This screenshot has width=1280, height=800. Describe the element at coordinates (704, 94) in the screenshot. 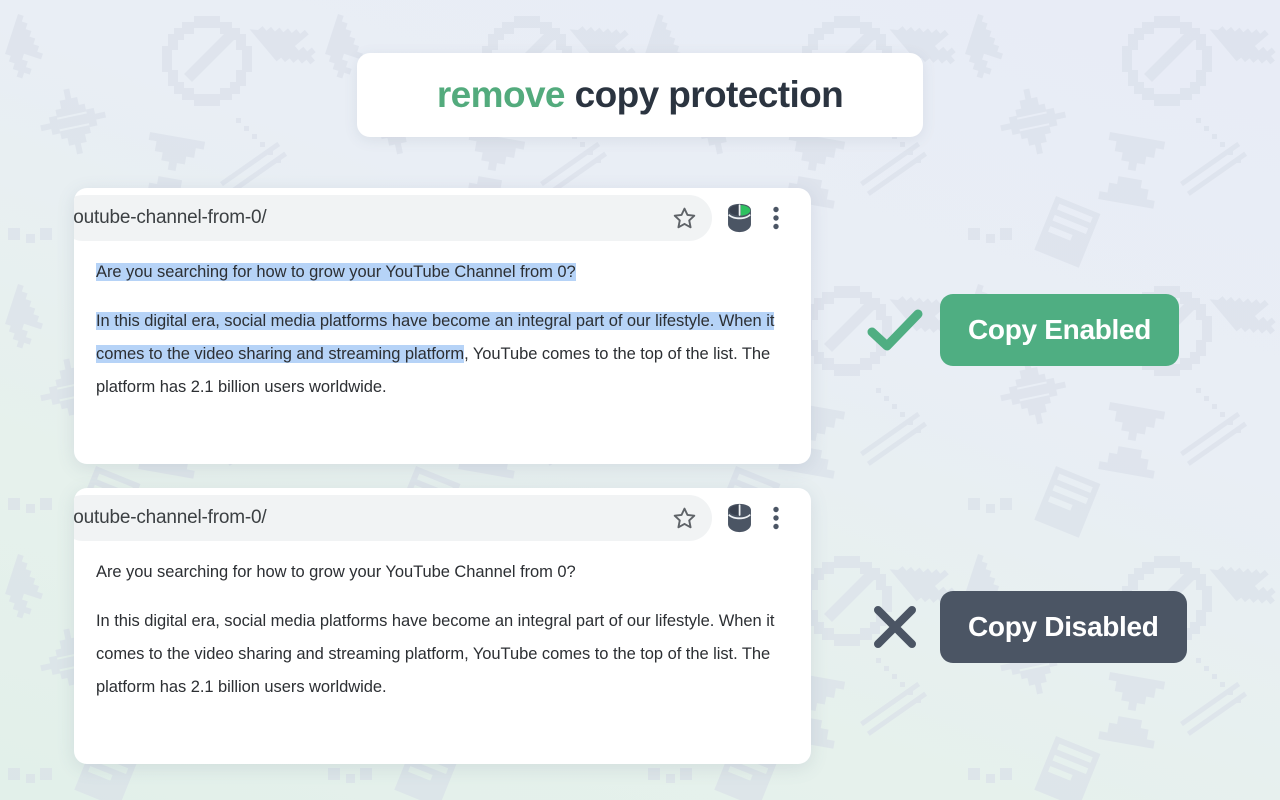

I see `page-title-rest: copy protection` at that location.